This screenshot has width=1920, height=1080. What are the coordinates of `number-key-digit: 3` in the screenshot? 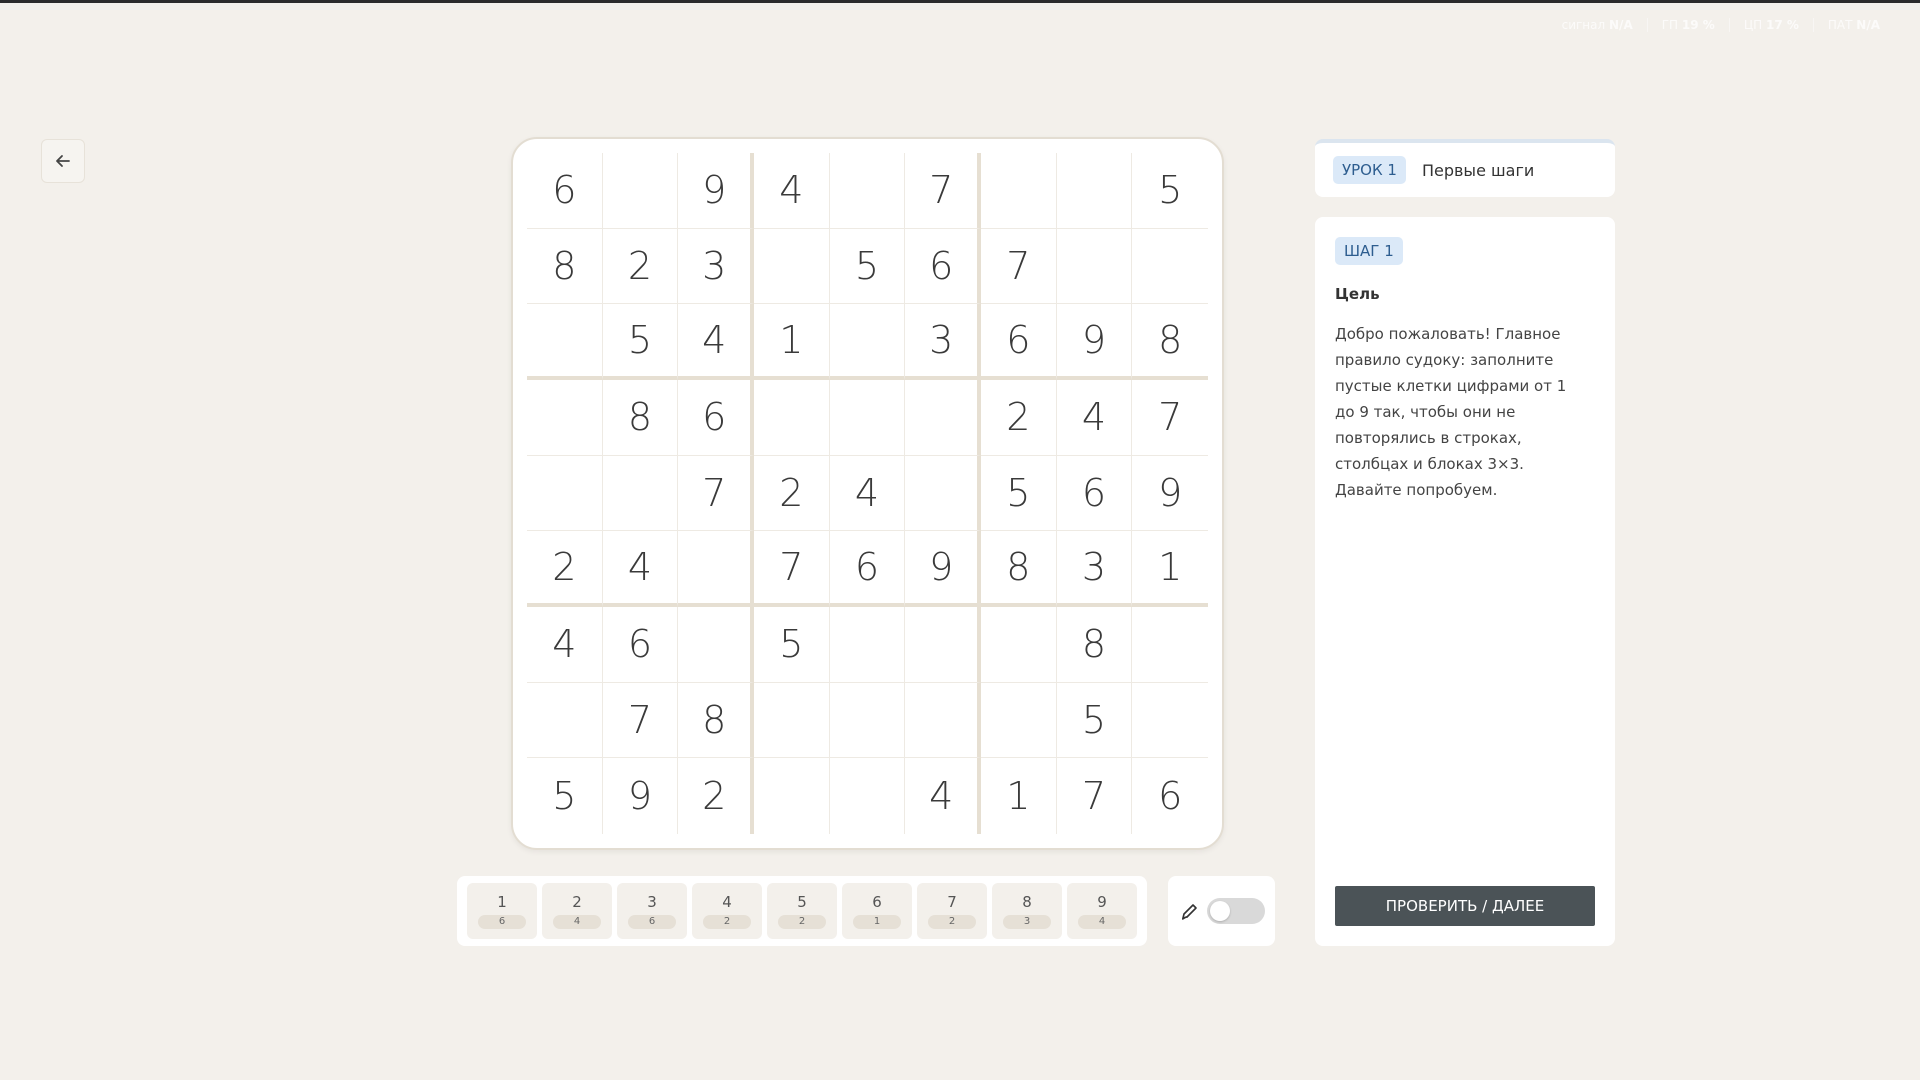 It's located at (652, 902).